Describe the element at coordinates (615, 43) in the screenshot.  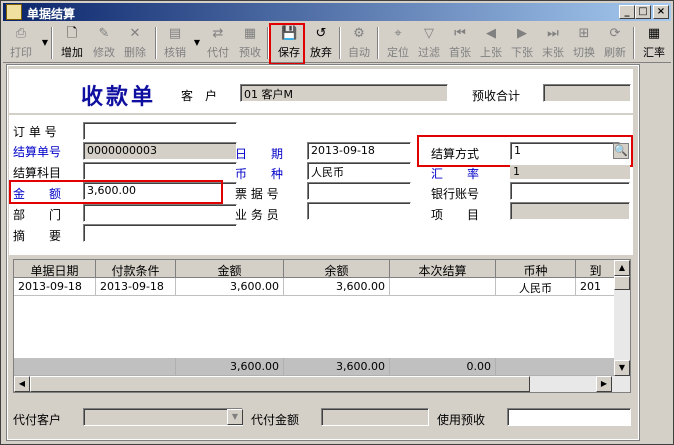
I see `refresh-button: ⟳ 刷新` at that location.